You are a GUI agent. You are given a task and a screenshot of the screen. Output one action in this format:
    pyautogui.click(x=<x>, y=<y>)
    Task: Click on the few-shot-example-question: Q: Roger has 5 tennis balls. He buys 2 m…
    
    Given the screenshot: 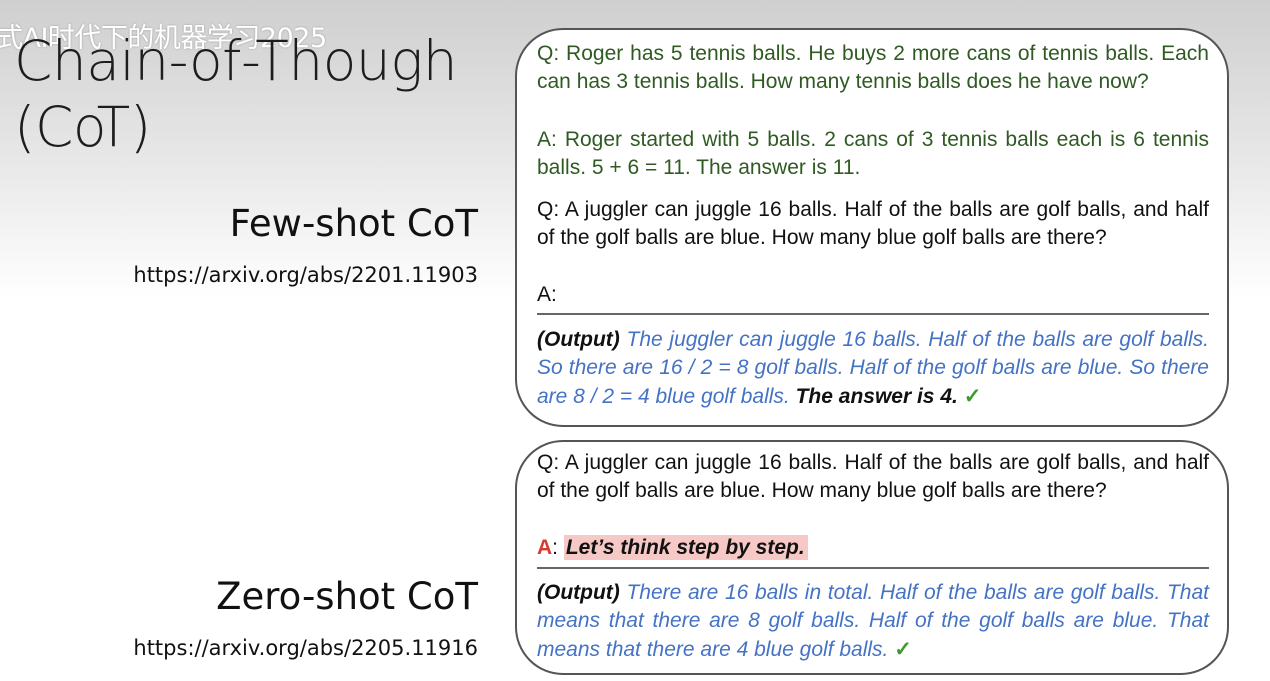 What is the action you would take?
    pyautogui.click(x=873, y=68)
    